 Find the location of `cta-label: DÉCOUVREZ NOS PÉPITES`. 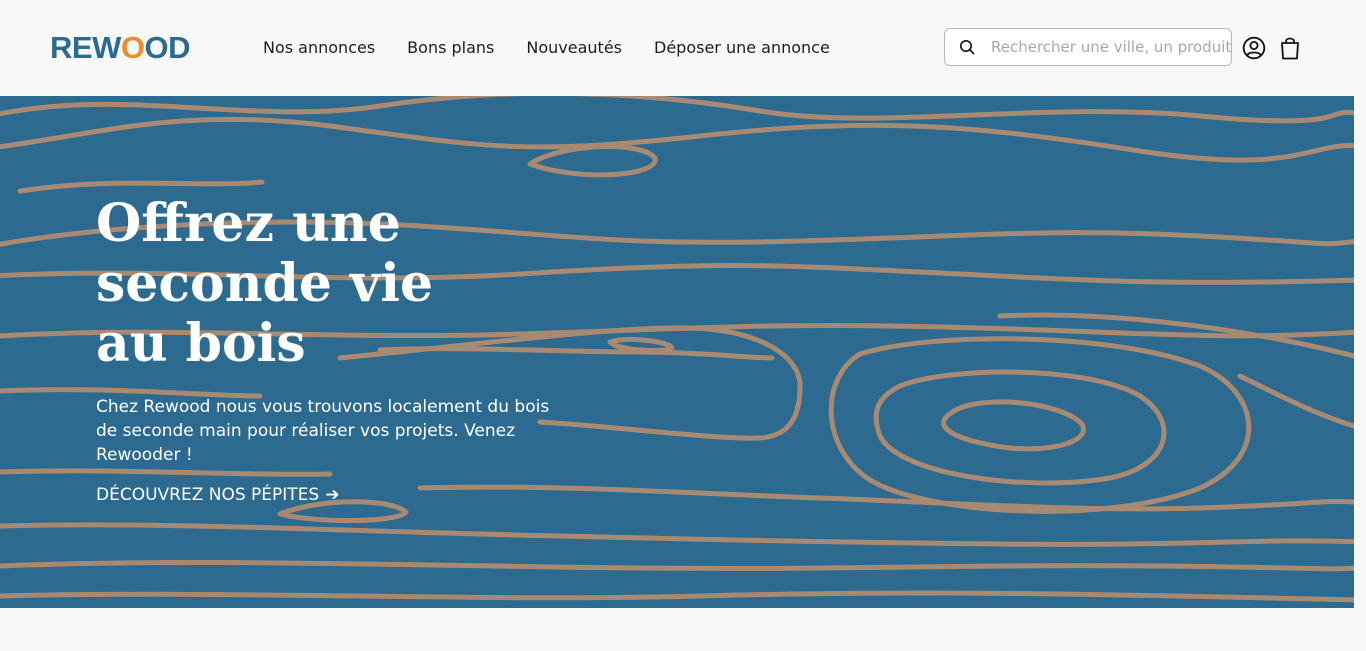

cta-label: DÉCOUVREZ NOS PÉPITES is located at coordinates (208, 495).